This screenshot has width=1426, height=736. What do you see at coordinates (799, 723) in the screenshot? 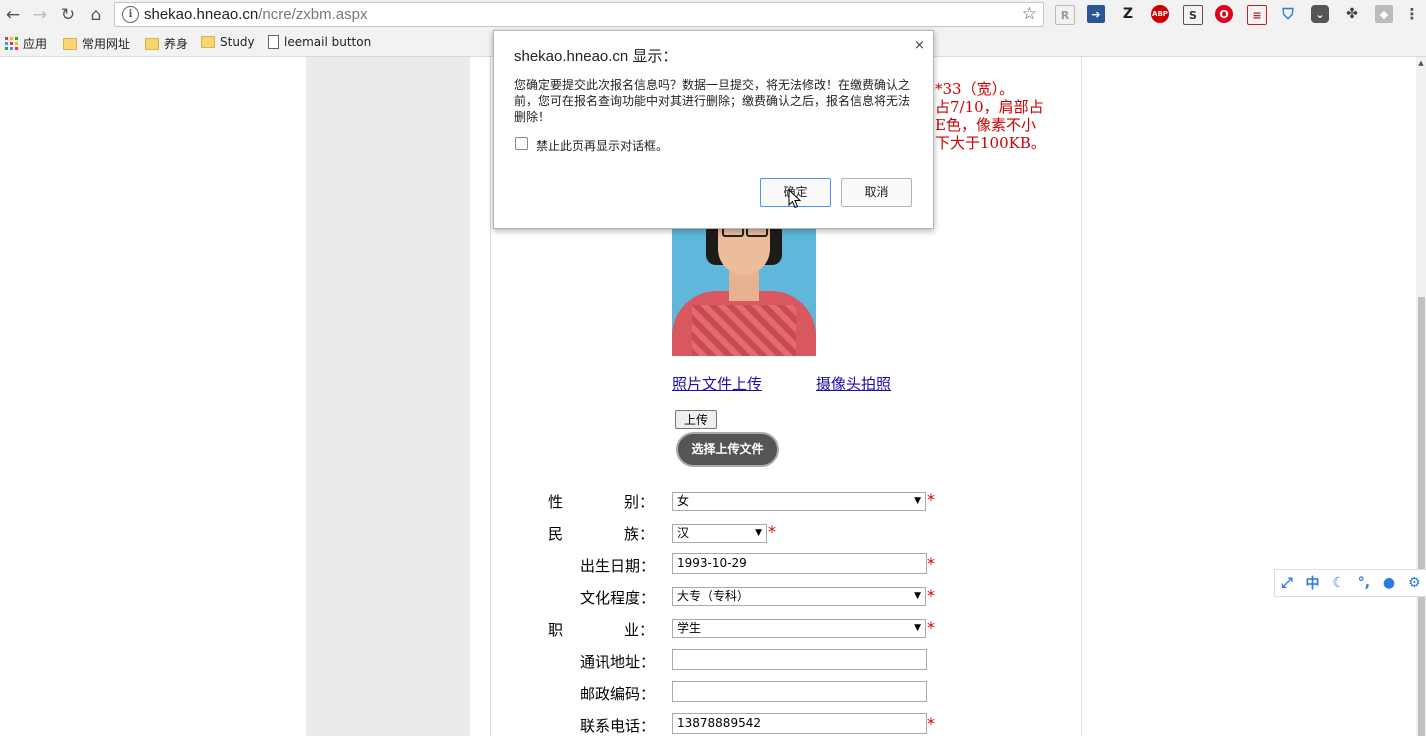
I see `phone-input: 13878889542` at bounding box center [799, 723].